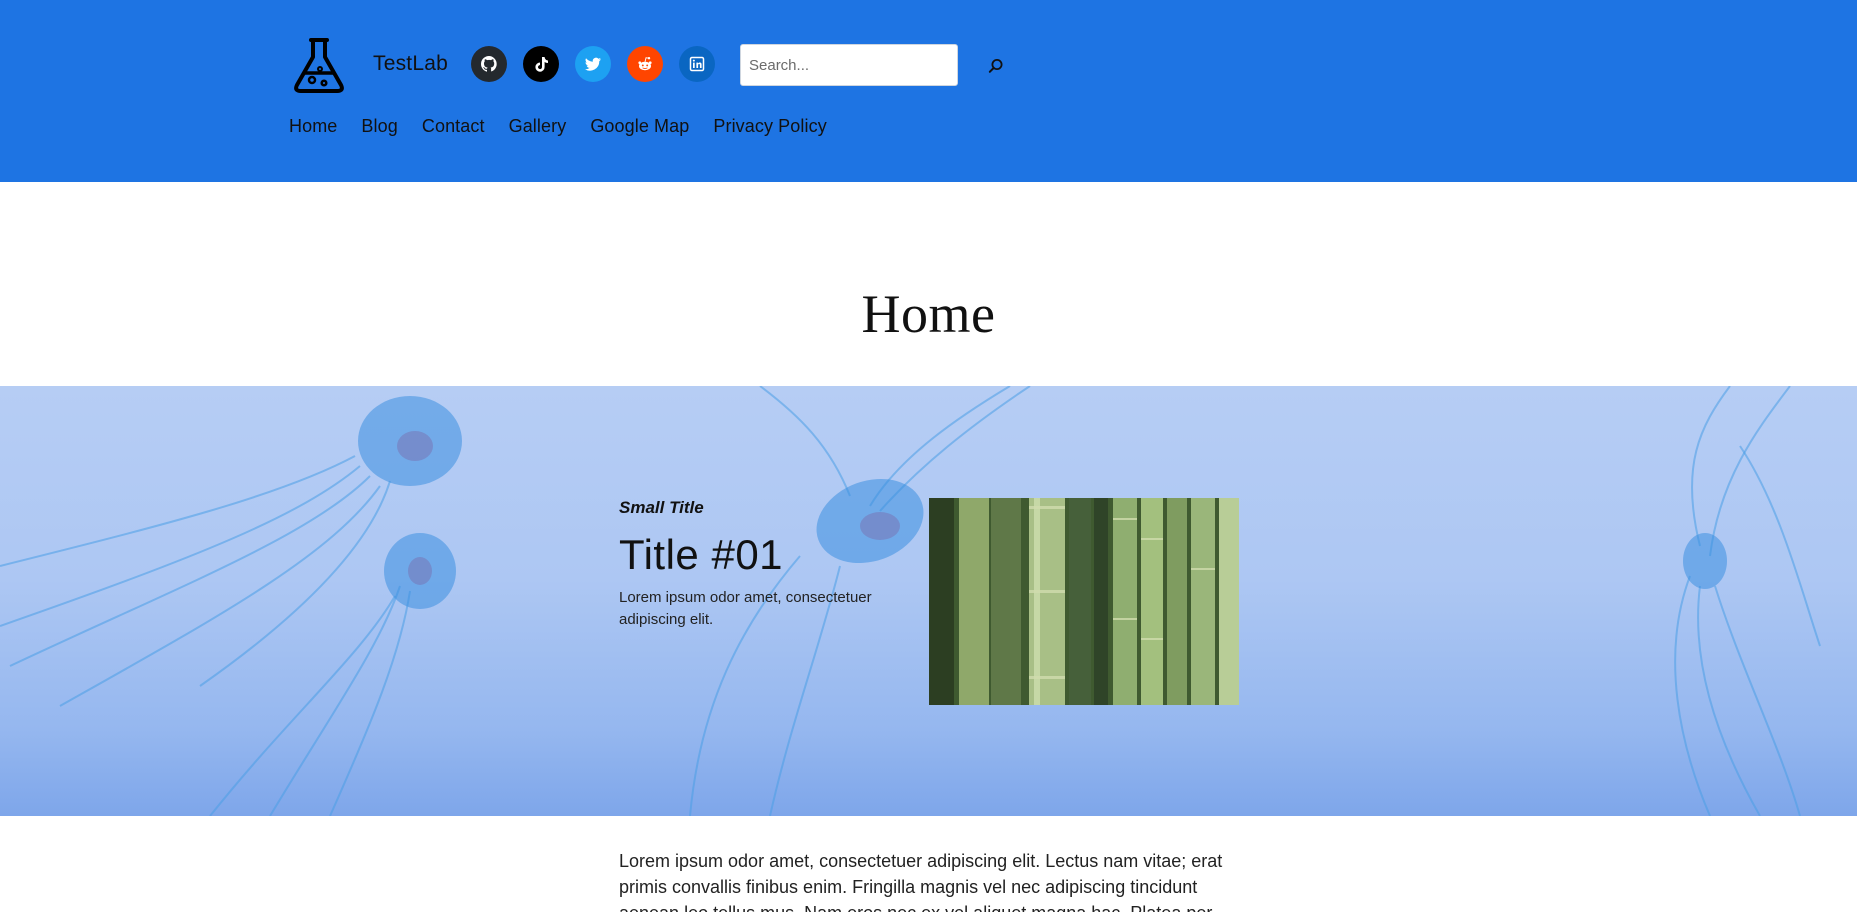 The height and width of the screenshot is (912, 1857). I want to click on search-icon, so click(995, 66).